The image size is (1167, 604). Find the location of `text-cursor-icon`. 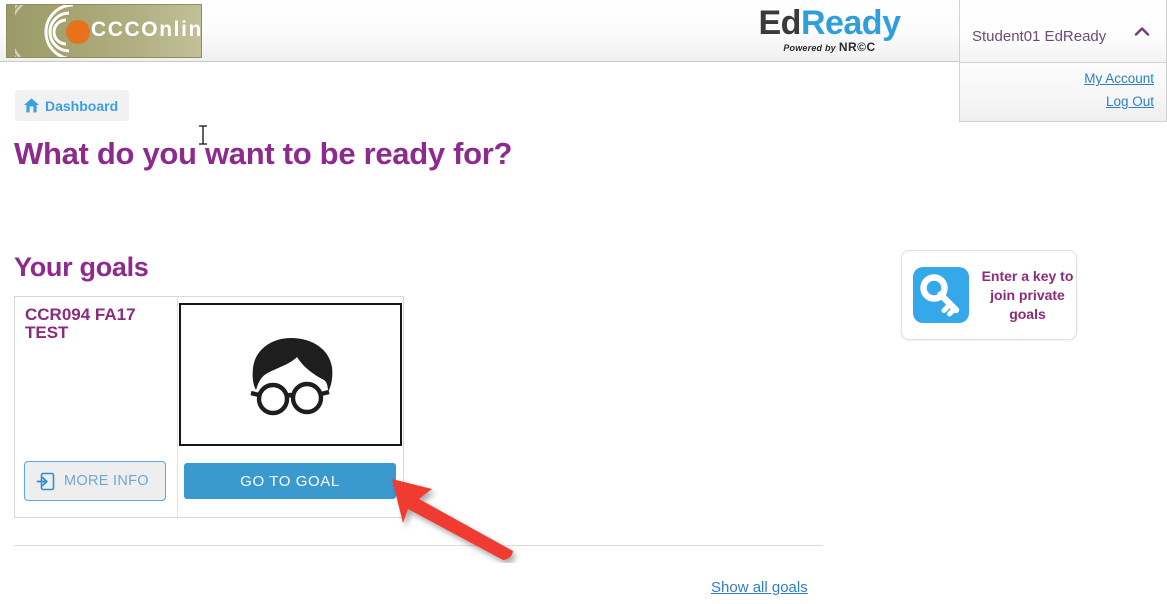

text-cursor-icon is located at coordinates (203, 135).